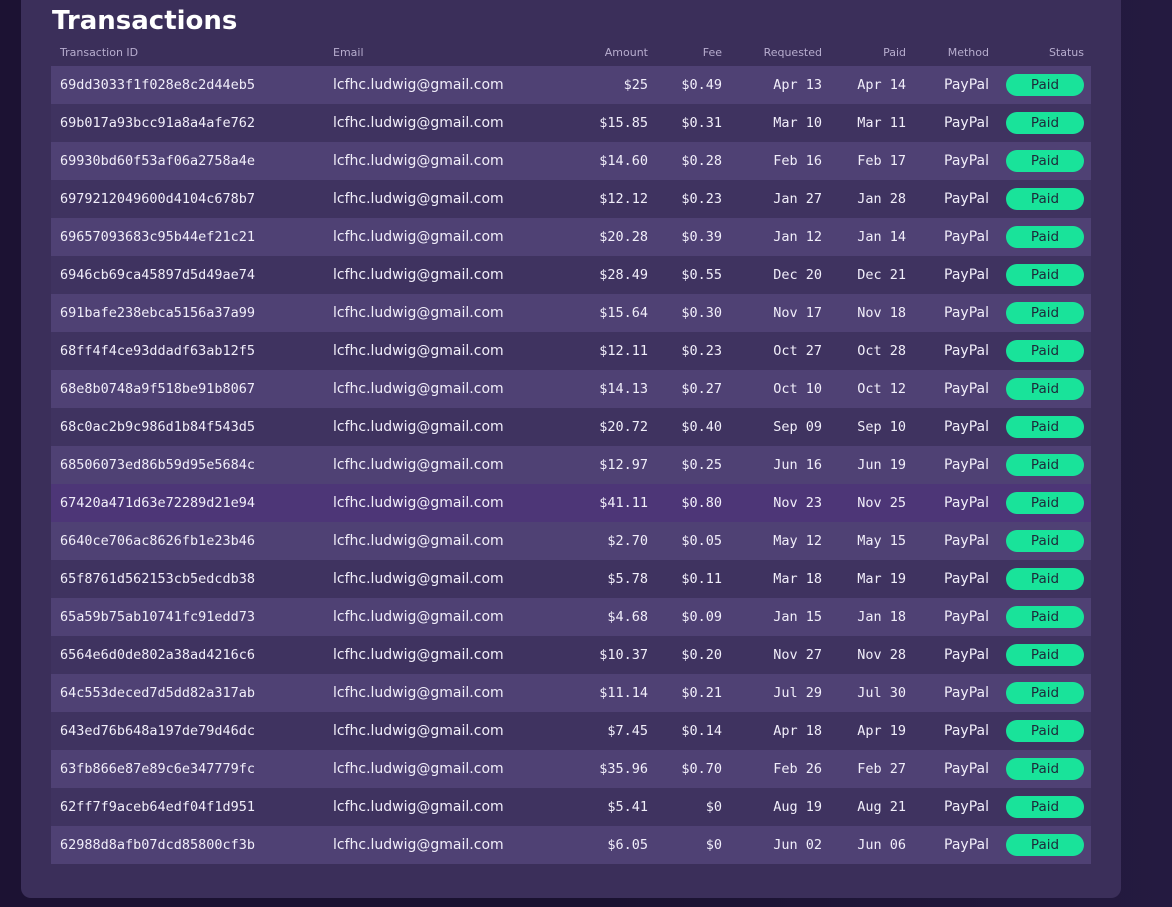 The width and height of the screenshot is (1172, 907). I want to click on column-header-paid: Paid, so click(868, 52).